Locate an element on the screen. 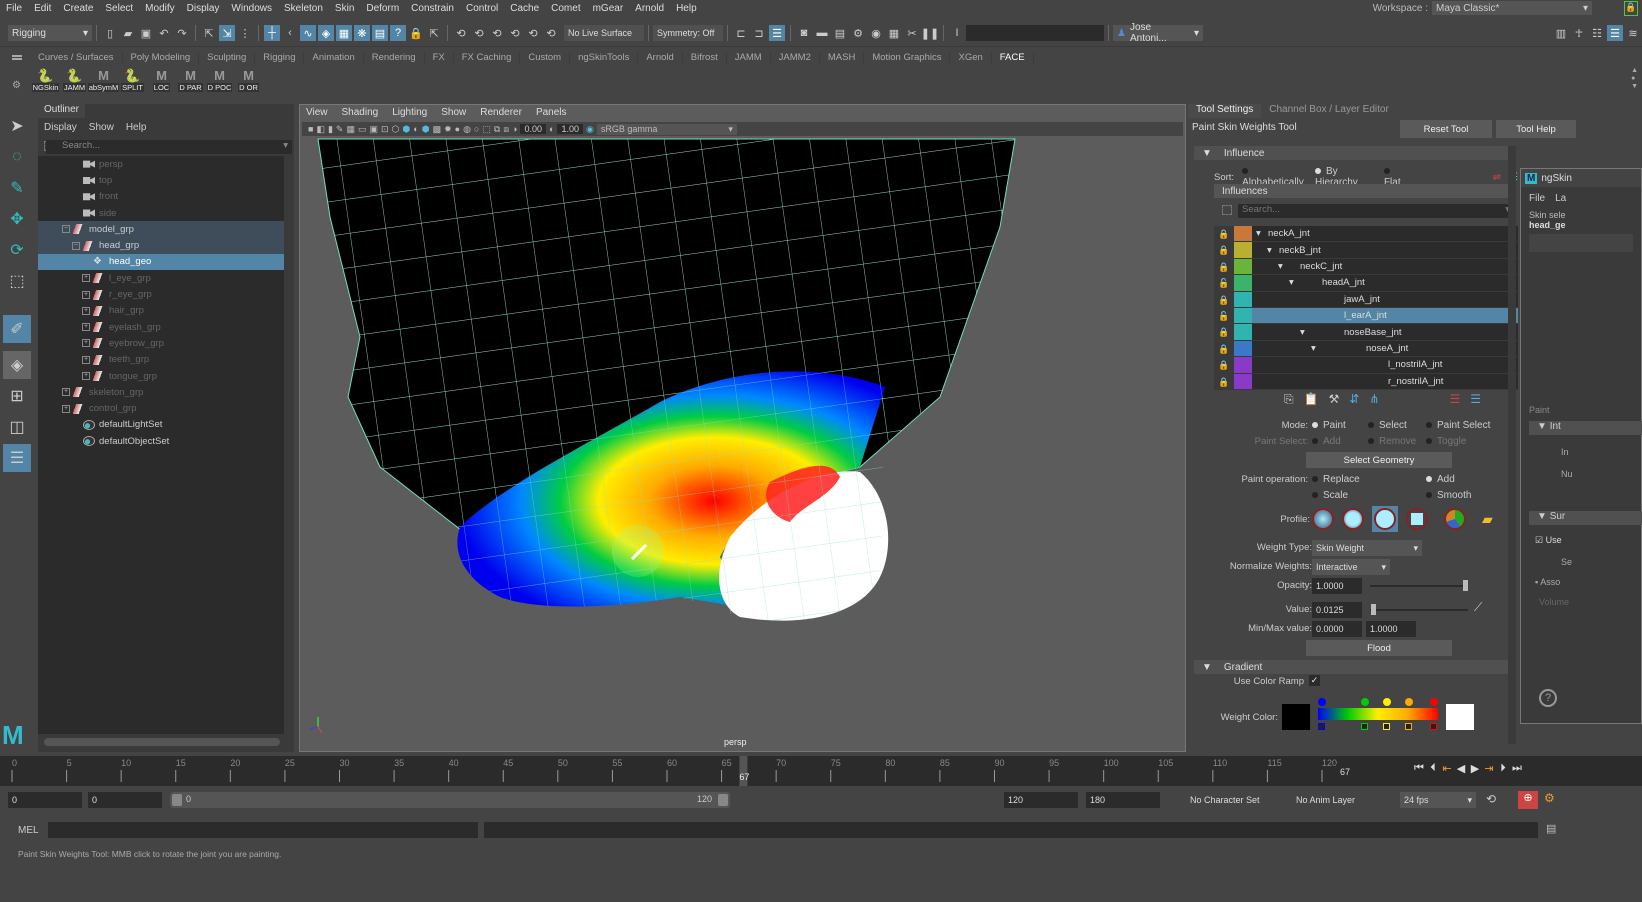 The width and height of the screenshot is (1642, 902). select-component-icon: ⋮ is located at coordinates (245, 33).